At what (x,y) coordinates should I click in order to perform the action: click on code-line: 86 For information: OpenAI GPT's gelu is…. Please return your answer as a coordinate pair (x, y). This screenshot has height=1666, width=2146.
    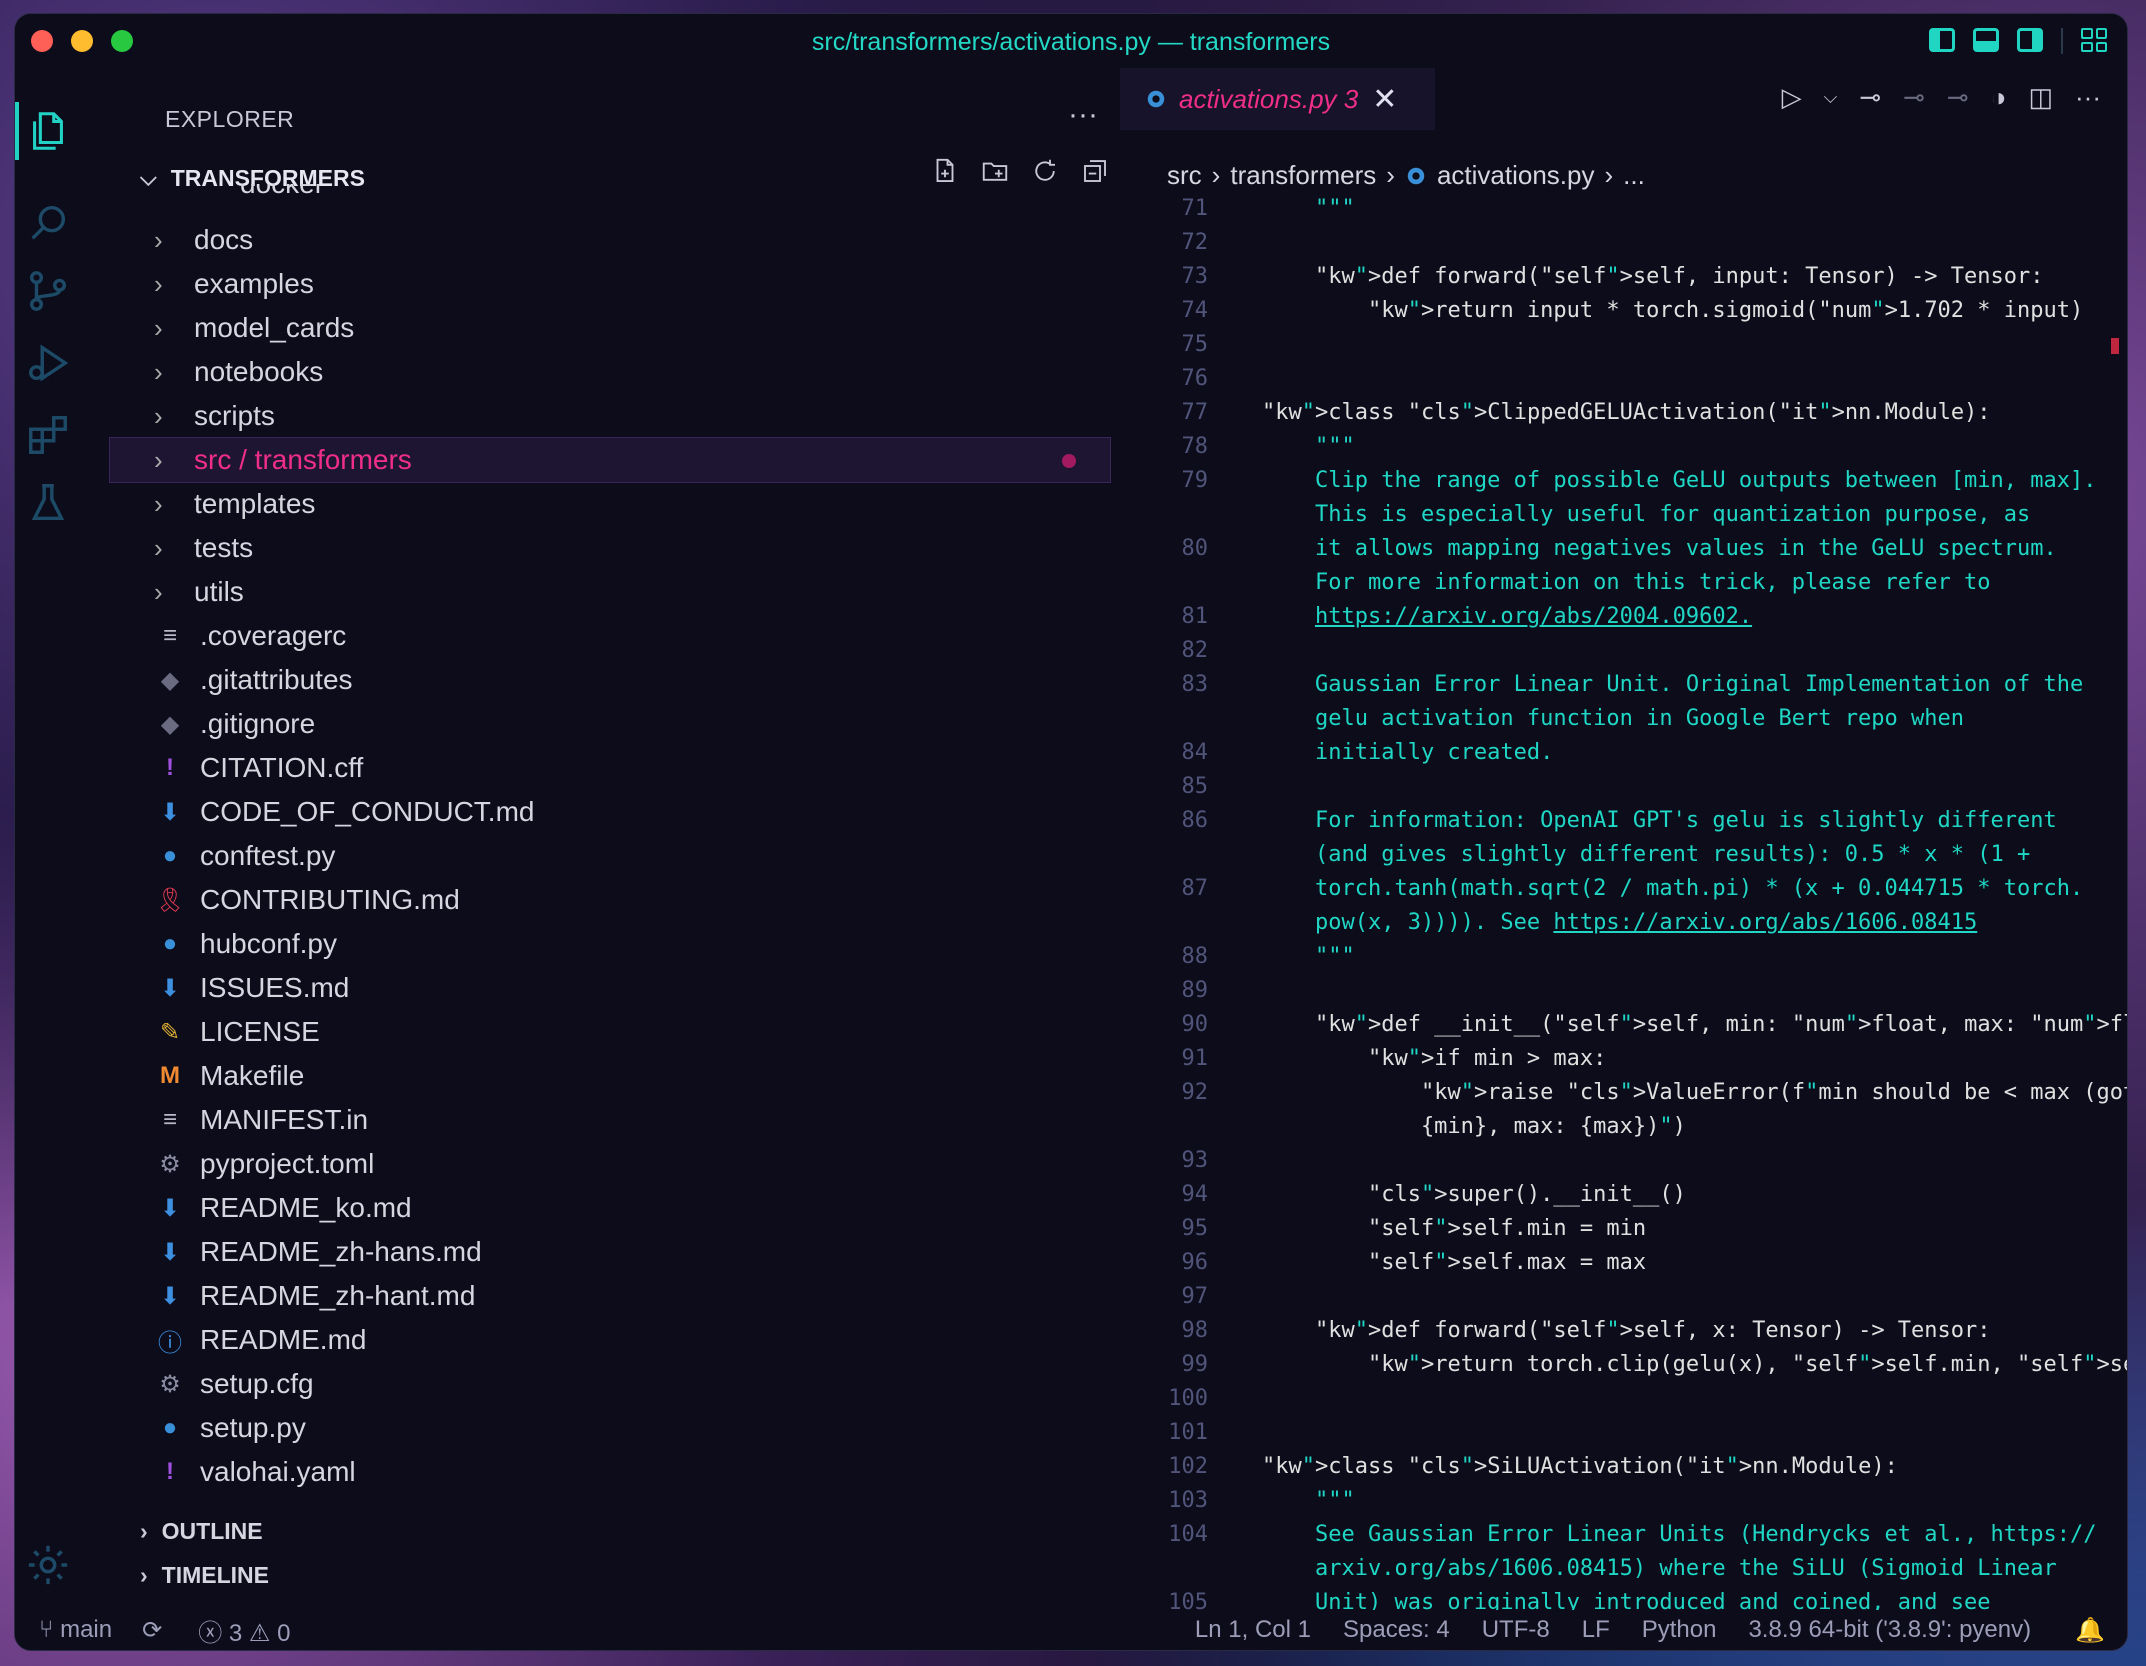
    Looking at the image, I should click on (1623, 821).